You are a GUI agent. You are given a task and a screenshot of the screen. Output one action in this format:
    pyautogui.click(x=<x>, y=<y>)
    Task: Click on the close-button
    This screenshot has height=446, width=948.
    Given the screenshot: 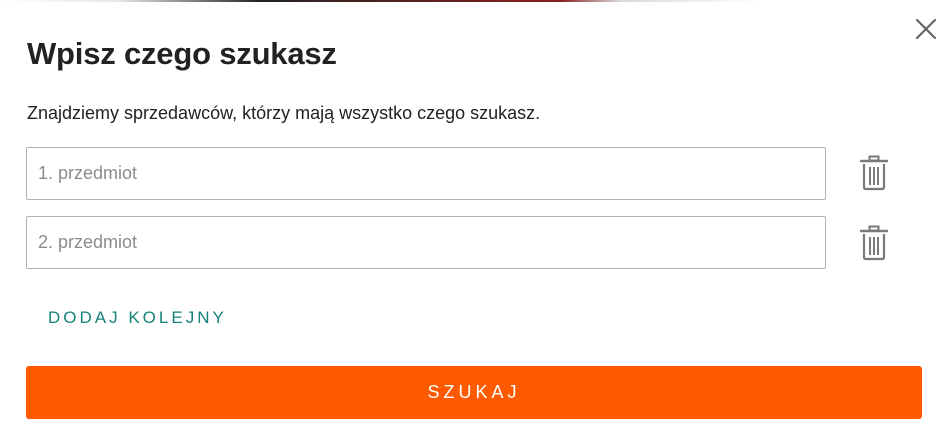 What is the action you would take?
    pyautogui.click(x=926, y=29)
    